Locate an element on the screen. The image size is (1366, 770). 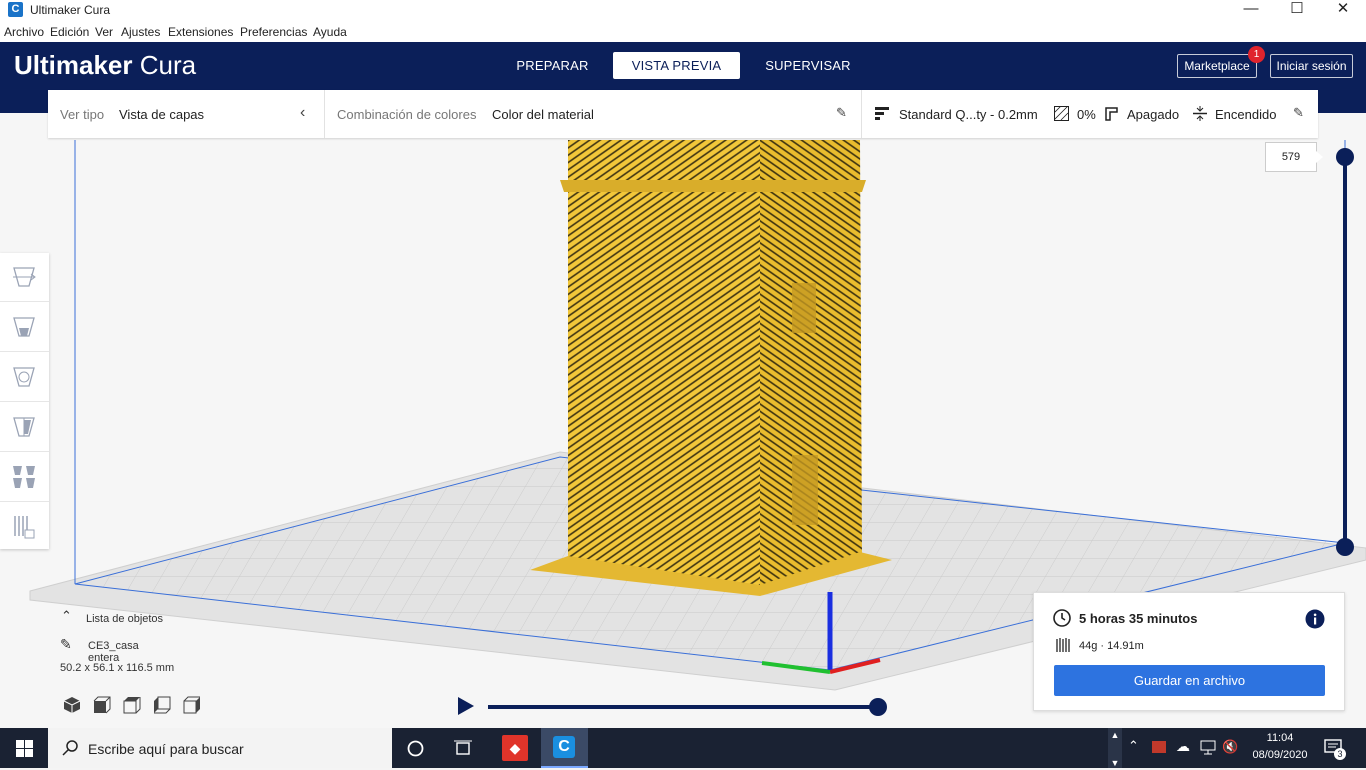
marketplace-badge: 1 is located at coordinates (1256, 54).